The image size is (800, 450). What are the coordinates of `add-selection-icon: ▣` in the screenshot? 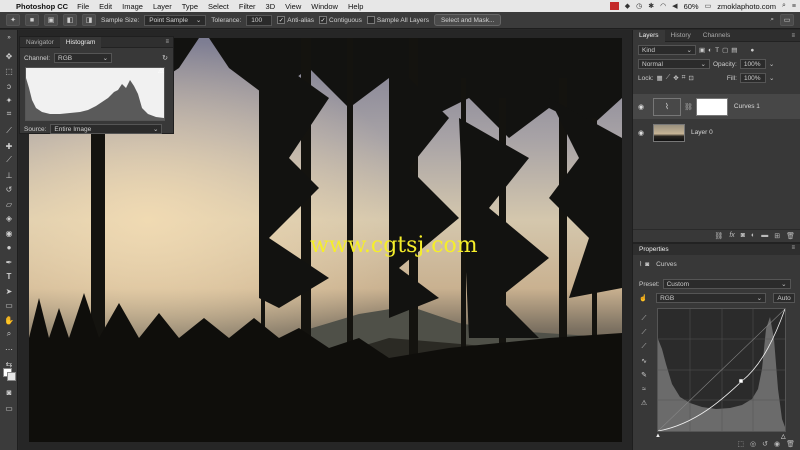 It's located at (51, 20).